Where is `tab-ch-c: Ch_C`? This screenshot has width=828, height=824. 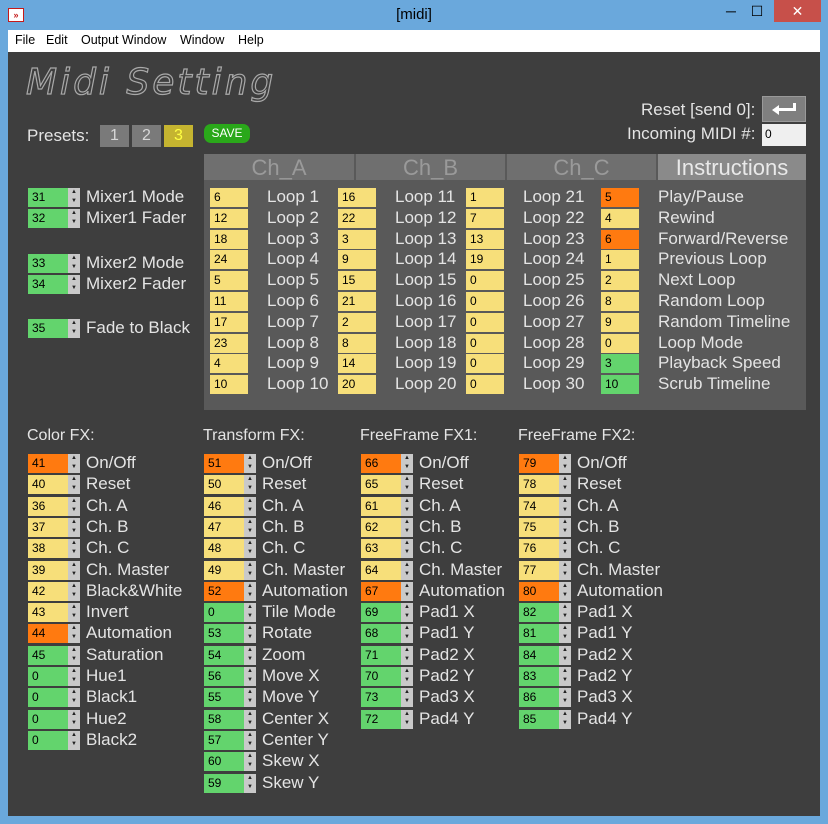 tab-ch-c: Ch_C is located at coordinates (581, 167).